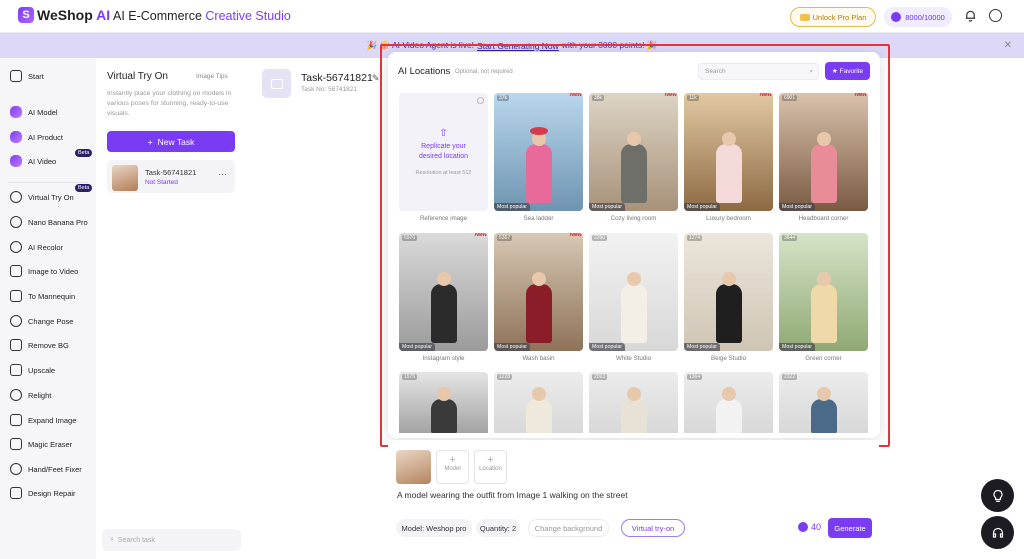 The image size is (1024, 559). I want to click on sidebar-item-label: Hand/Feet Fixer, so click(55, 469).